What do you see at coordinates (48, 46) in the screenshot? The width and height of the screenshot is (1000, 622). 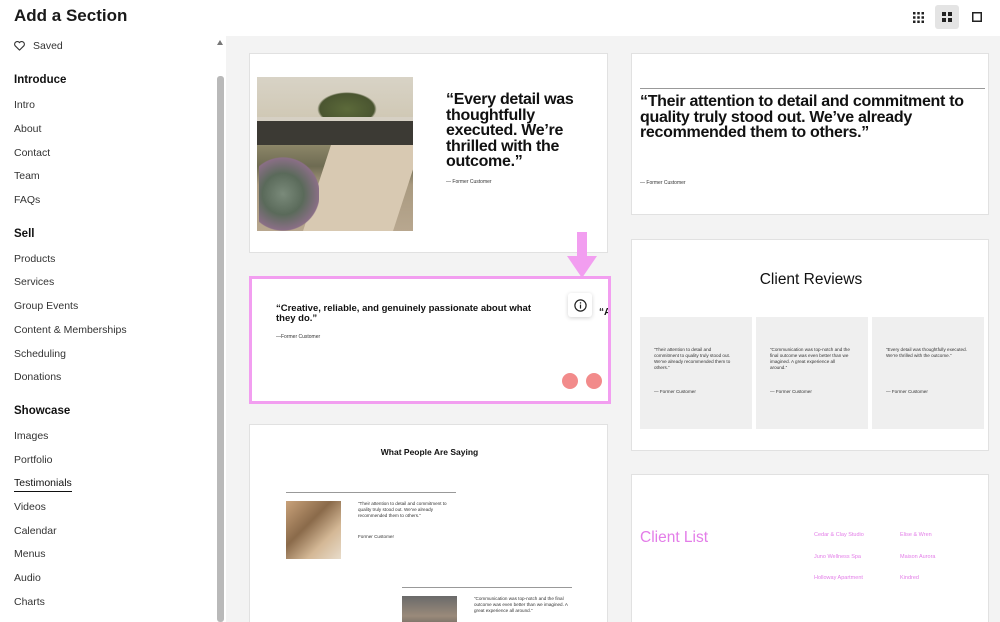 I see `saved-label: Saved` at bounding box center [48, 46].